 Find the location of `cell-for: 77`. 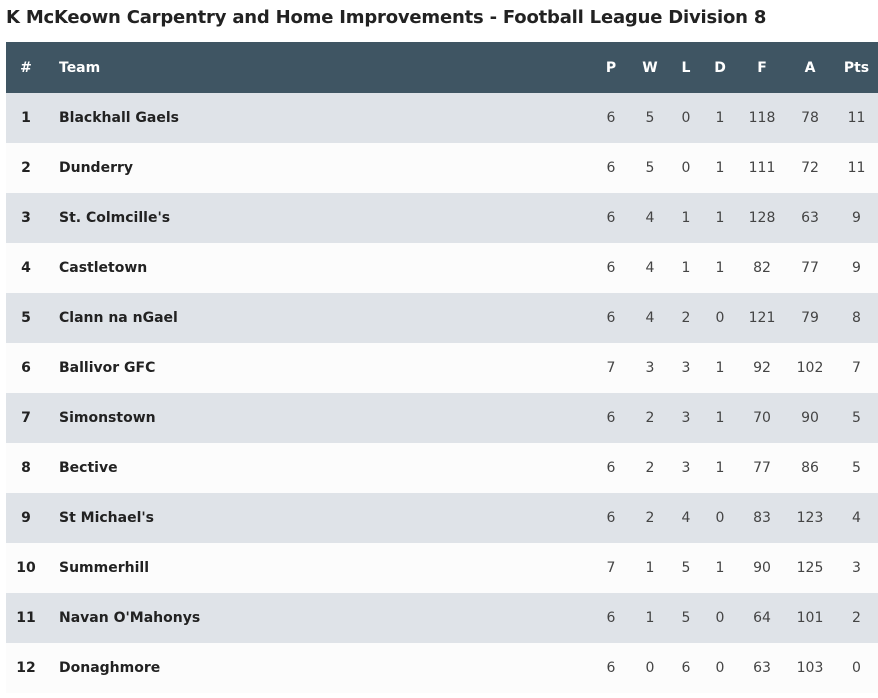

cell-for: 77 is located at coordinates (762, 468).